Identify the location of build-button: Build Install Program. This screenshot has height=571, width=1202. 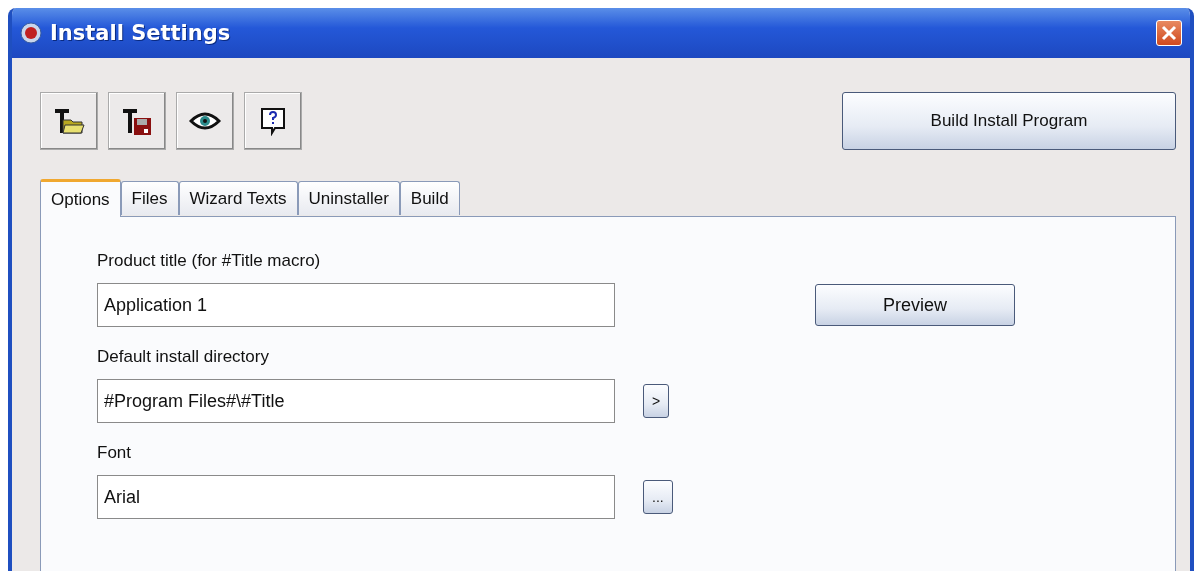
(1009, 121).